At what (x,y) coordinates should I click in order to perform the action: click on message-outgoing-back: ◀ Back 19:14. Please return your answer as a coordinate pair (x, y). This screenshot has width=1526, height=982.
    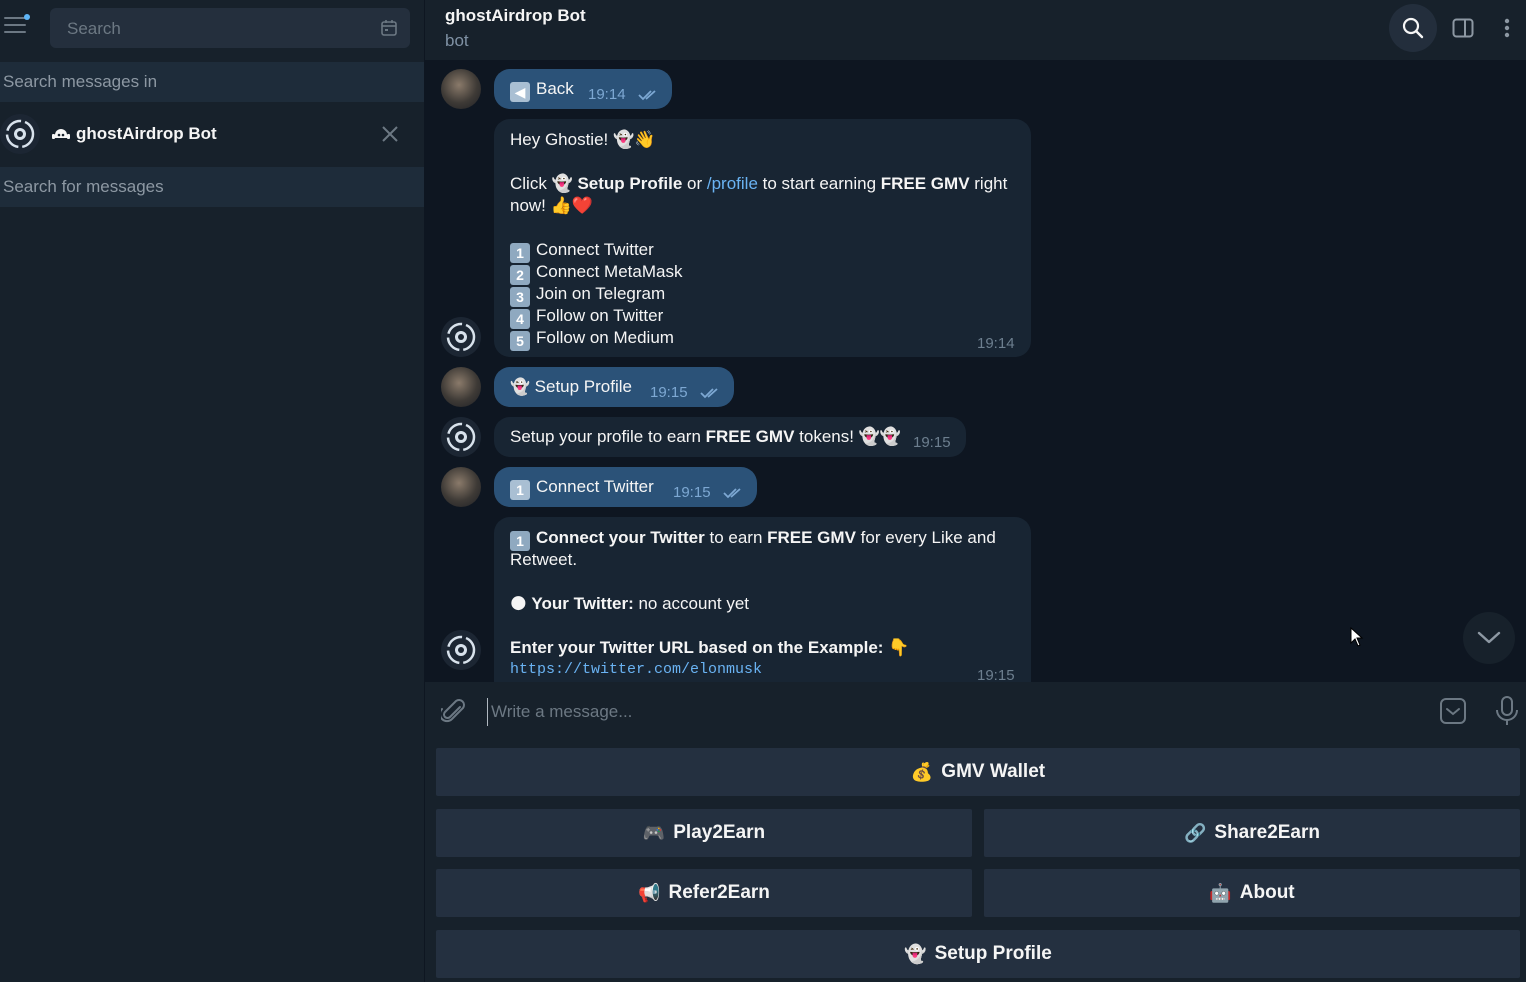
    Looking at the image, I should click on (583, 89).